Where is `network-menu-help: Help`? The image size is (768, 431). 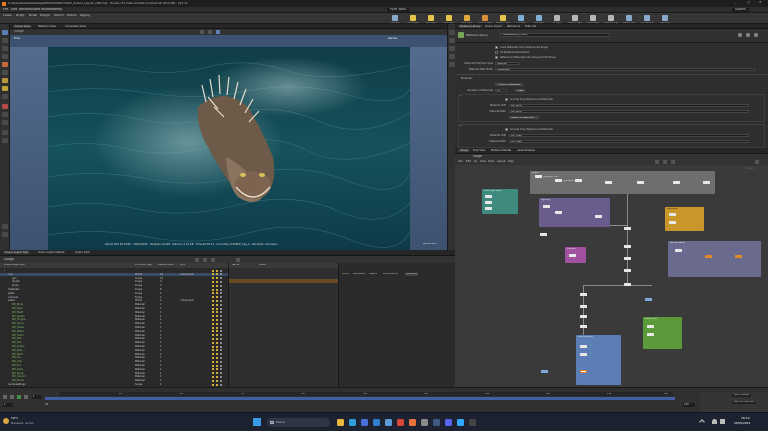
network-menu-help: Help is located at coordinates (511, 161).